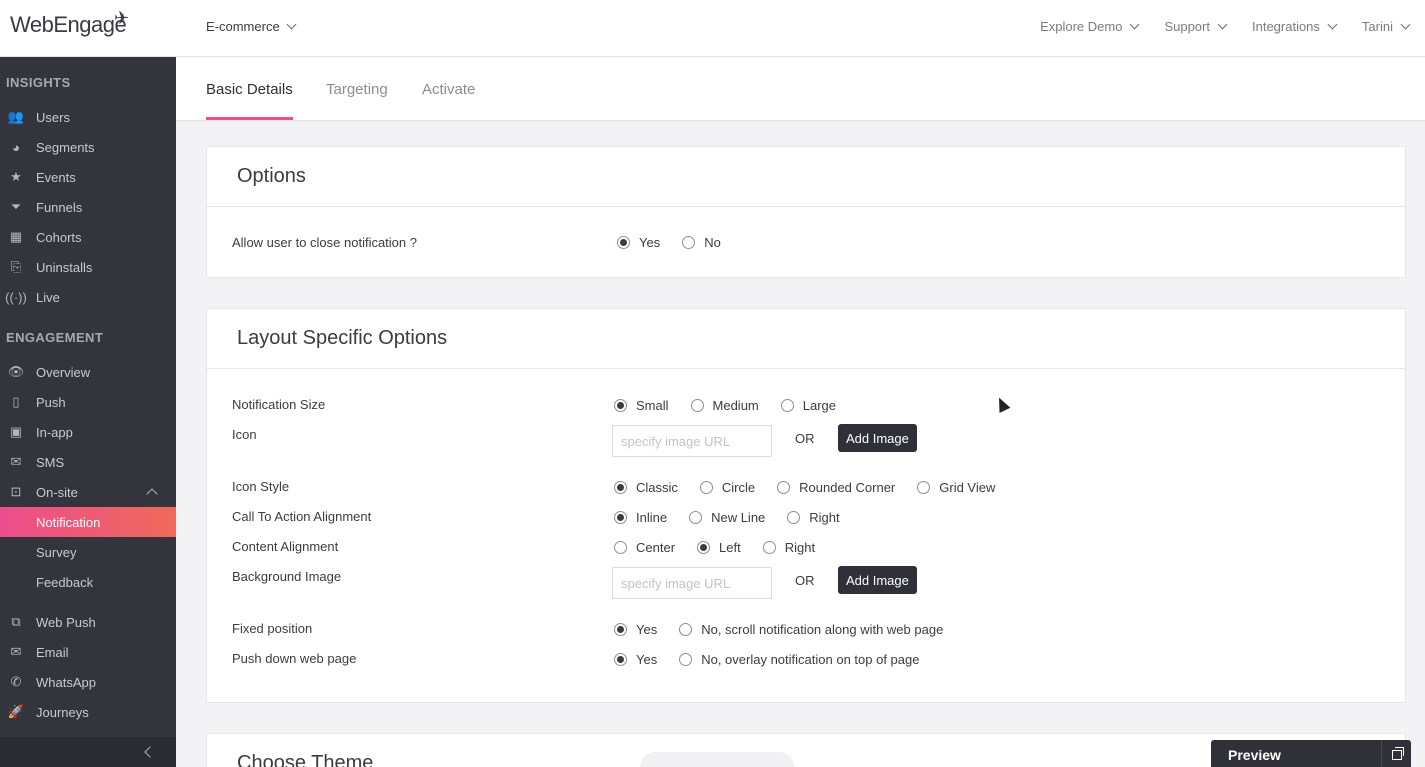 The height and width of the screenshot is (767, 1425). I want to click on sidebar-item-overview: 👁 Overview, so click(88, 372).